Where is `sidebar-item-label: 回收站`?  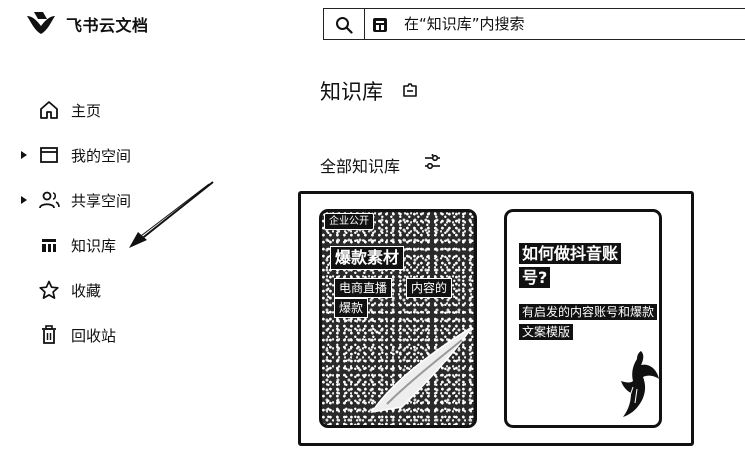 sidebar-item-label: 回收站 is located at coordinates (94, 336).